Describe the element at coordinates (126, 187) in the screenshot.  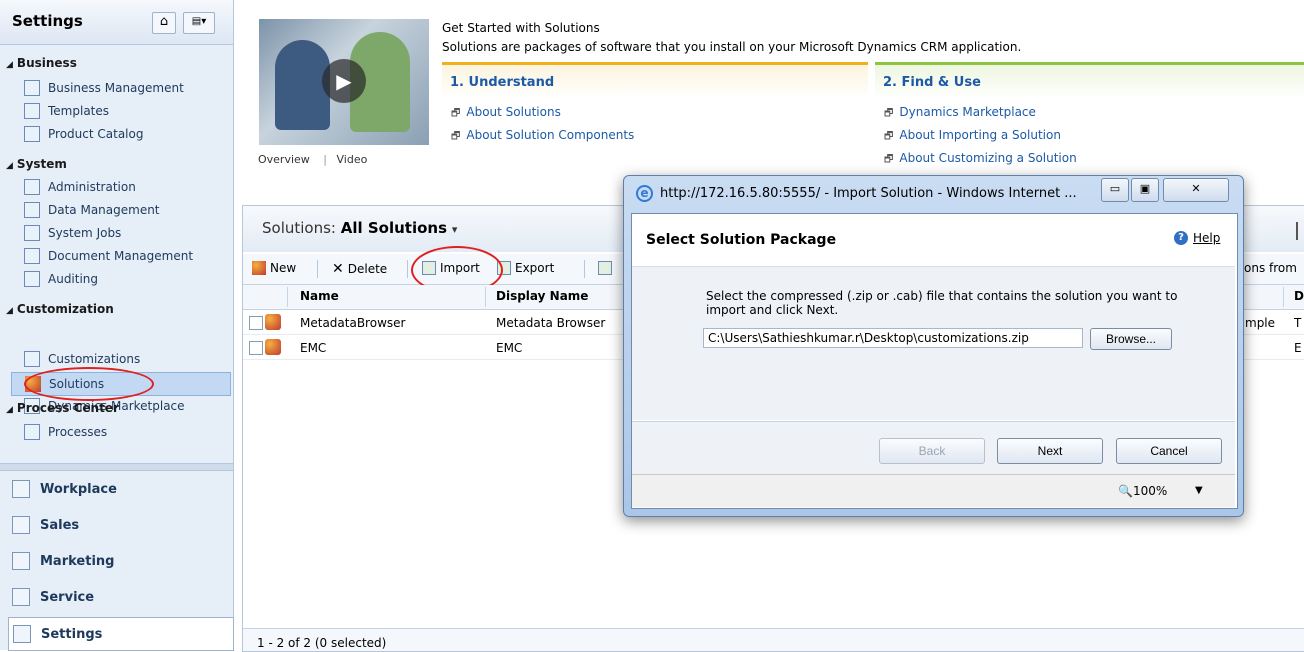
I see `nav-item-administration: Administration` at that location.